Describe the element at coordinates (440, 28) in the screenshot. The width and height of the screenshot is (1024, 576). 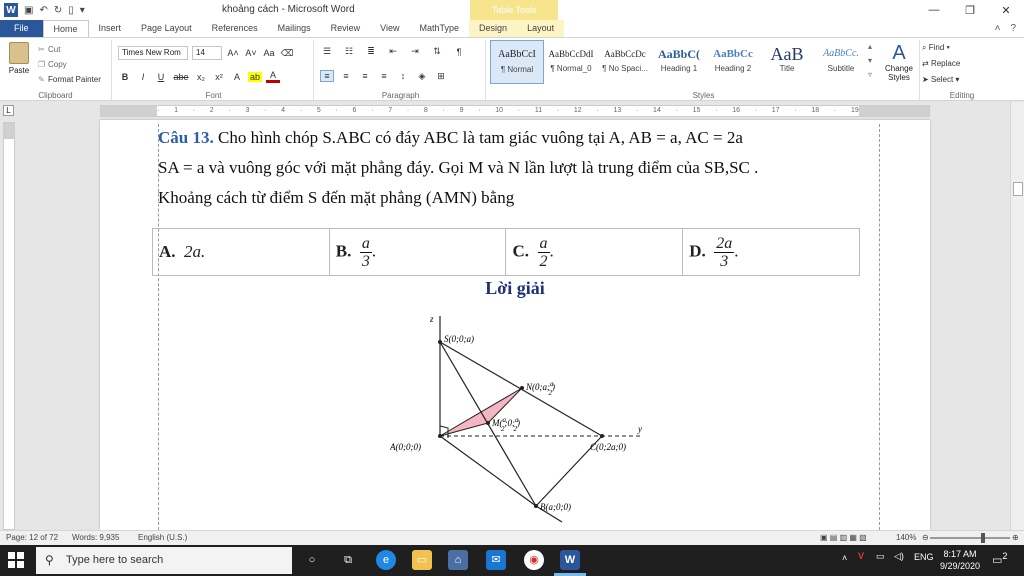
I see `tab-mathtype: MathType` at that location.